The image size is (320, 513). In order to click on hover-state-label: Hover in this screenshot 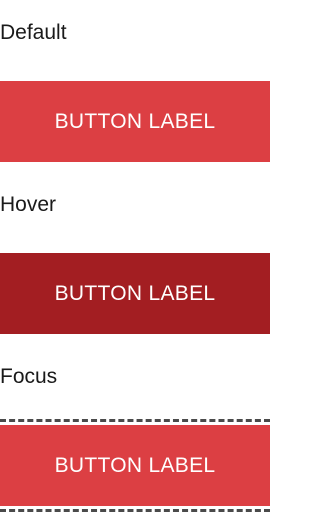, I will do `click(28, 204)`.